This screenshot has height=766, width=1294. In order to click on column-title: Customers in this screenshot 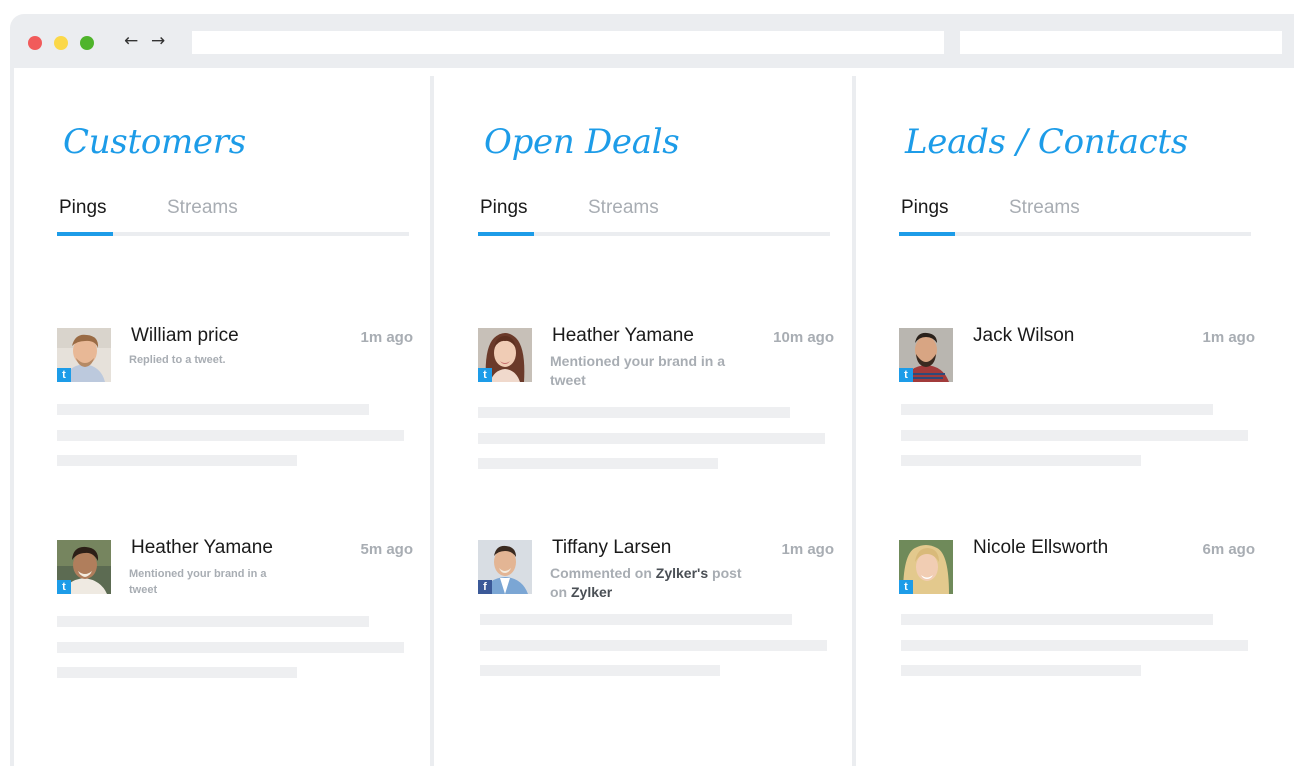, I will do `click(154, 142)`.